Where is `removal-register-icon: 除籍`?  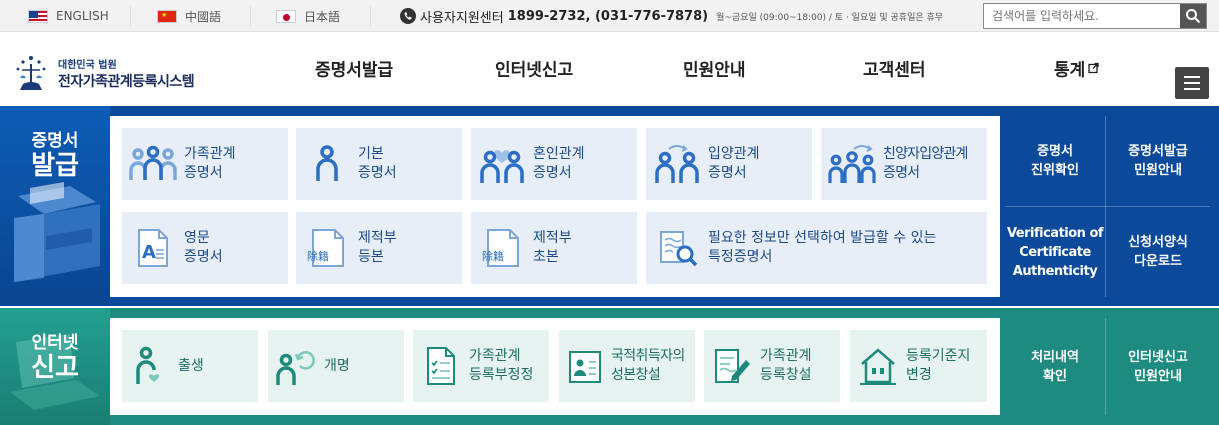
removal-register-icon: 除籍 is located at coordinates (327, 248).